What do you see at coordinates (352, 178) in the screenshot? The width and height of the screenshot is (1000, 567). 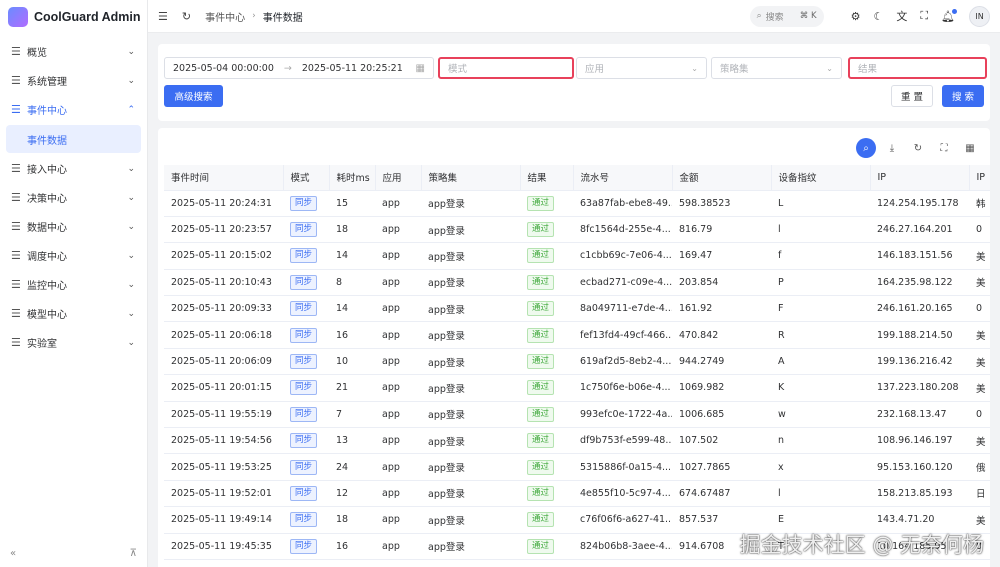 I see `column-header: 耗时ms` at bounding box center [352, 178].